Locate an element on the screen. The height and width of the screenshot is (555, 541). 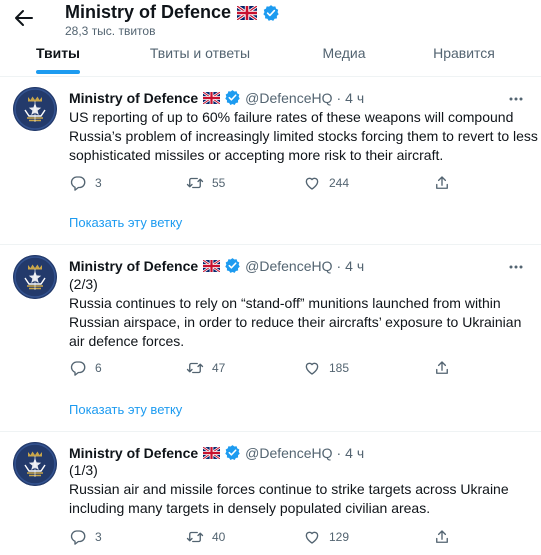
profile-title: Ministry of Defence is located at coordinates (172, 12).